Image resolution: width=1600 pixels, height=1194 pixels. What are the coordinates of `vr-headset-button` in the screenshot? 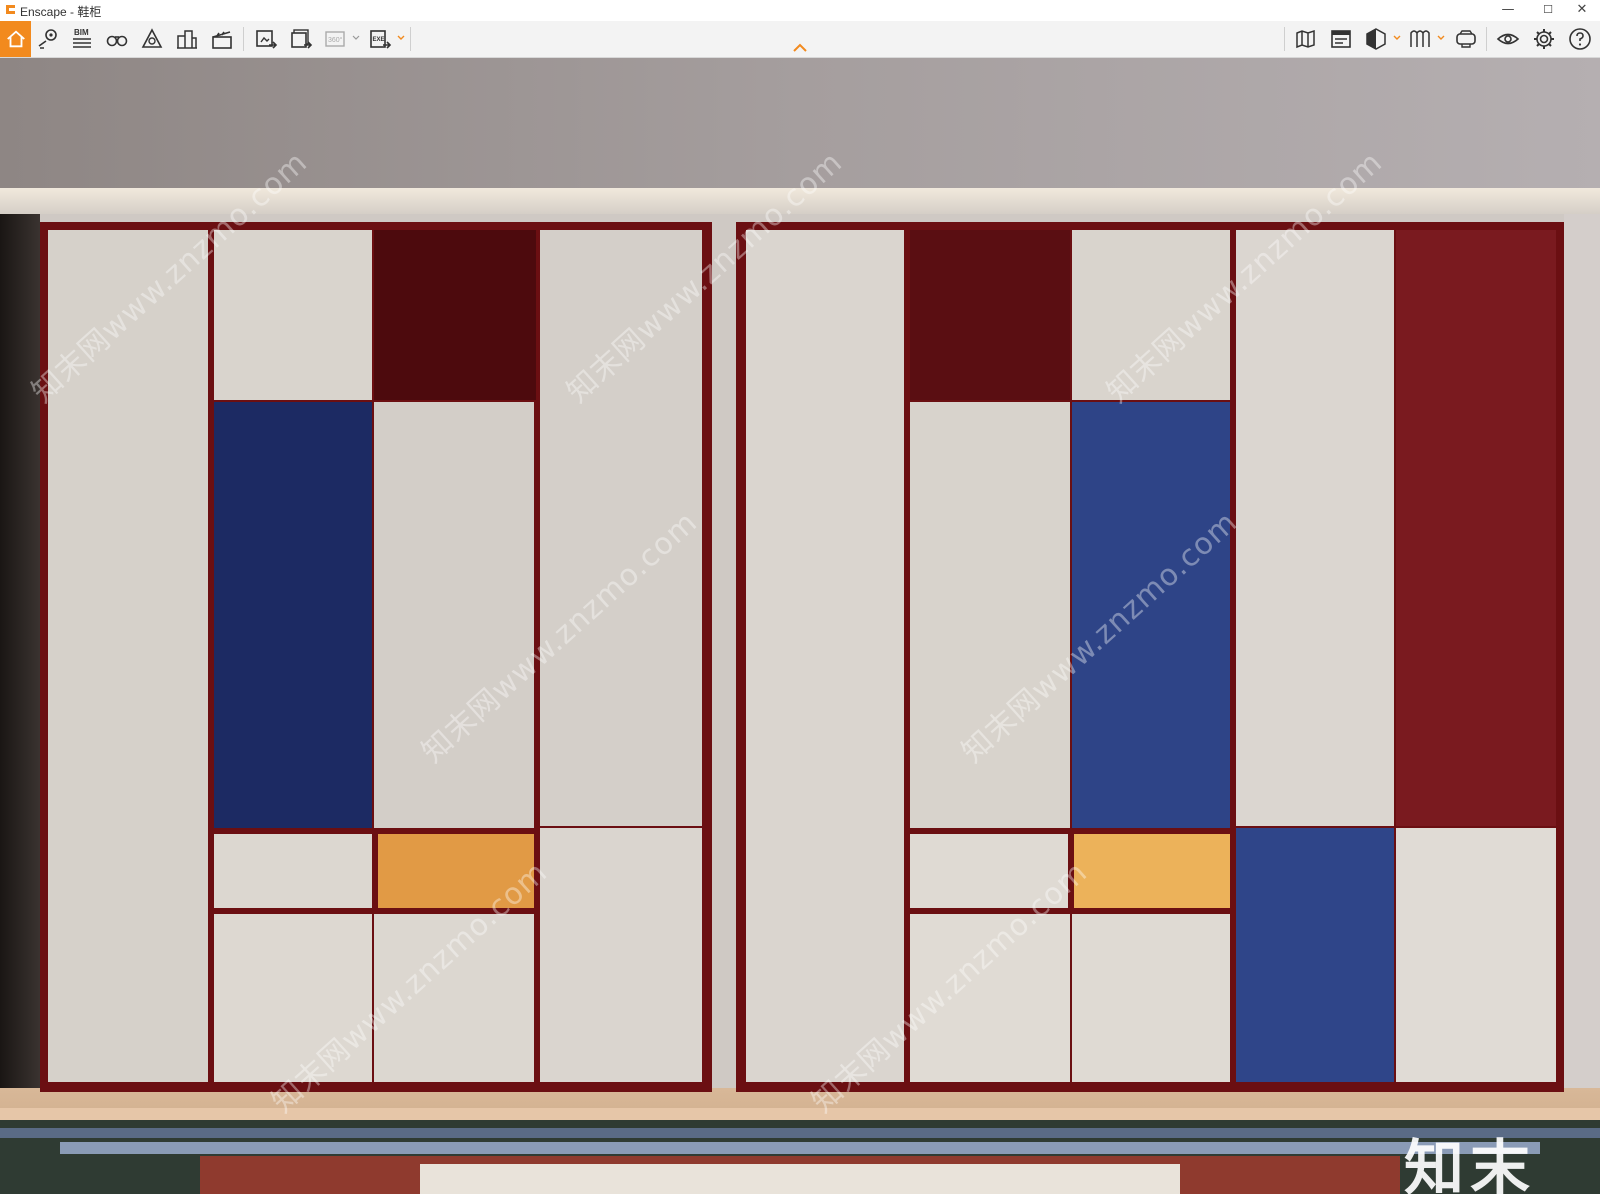 It's located at (1466, 39).